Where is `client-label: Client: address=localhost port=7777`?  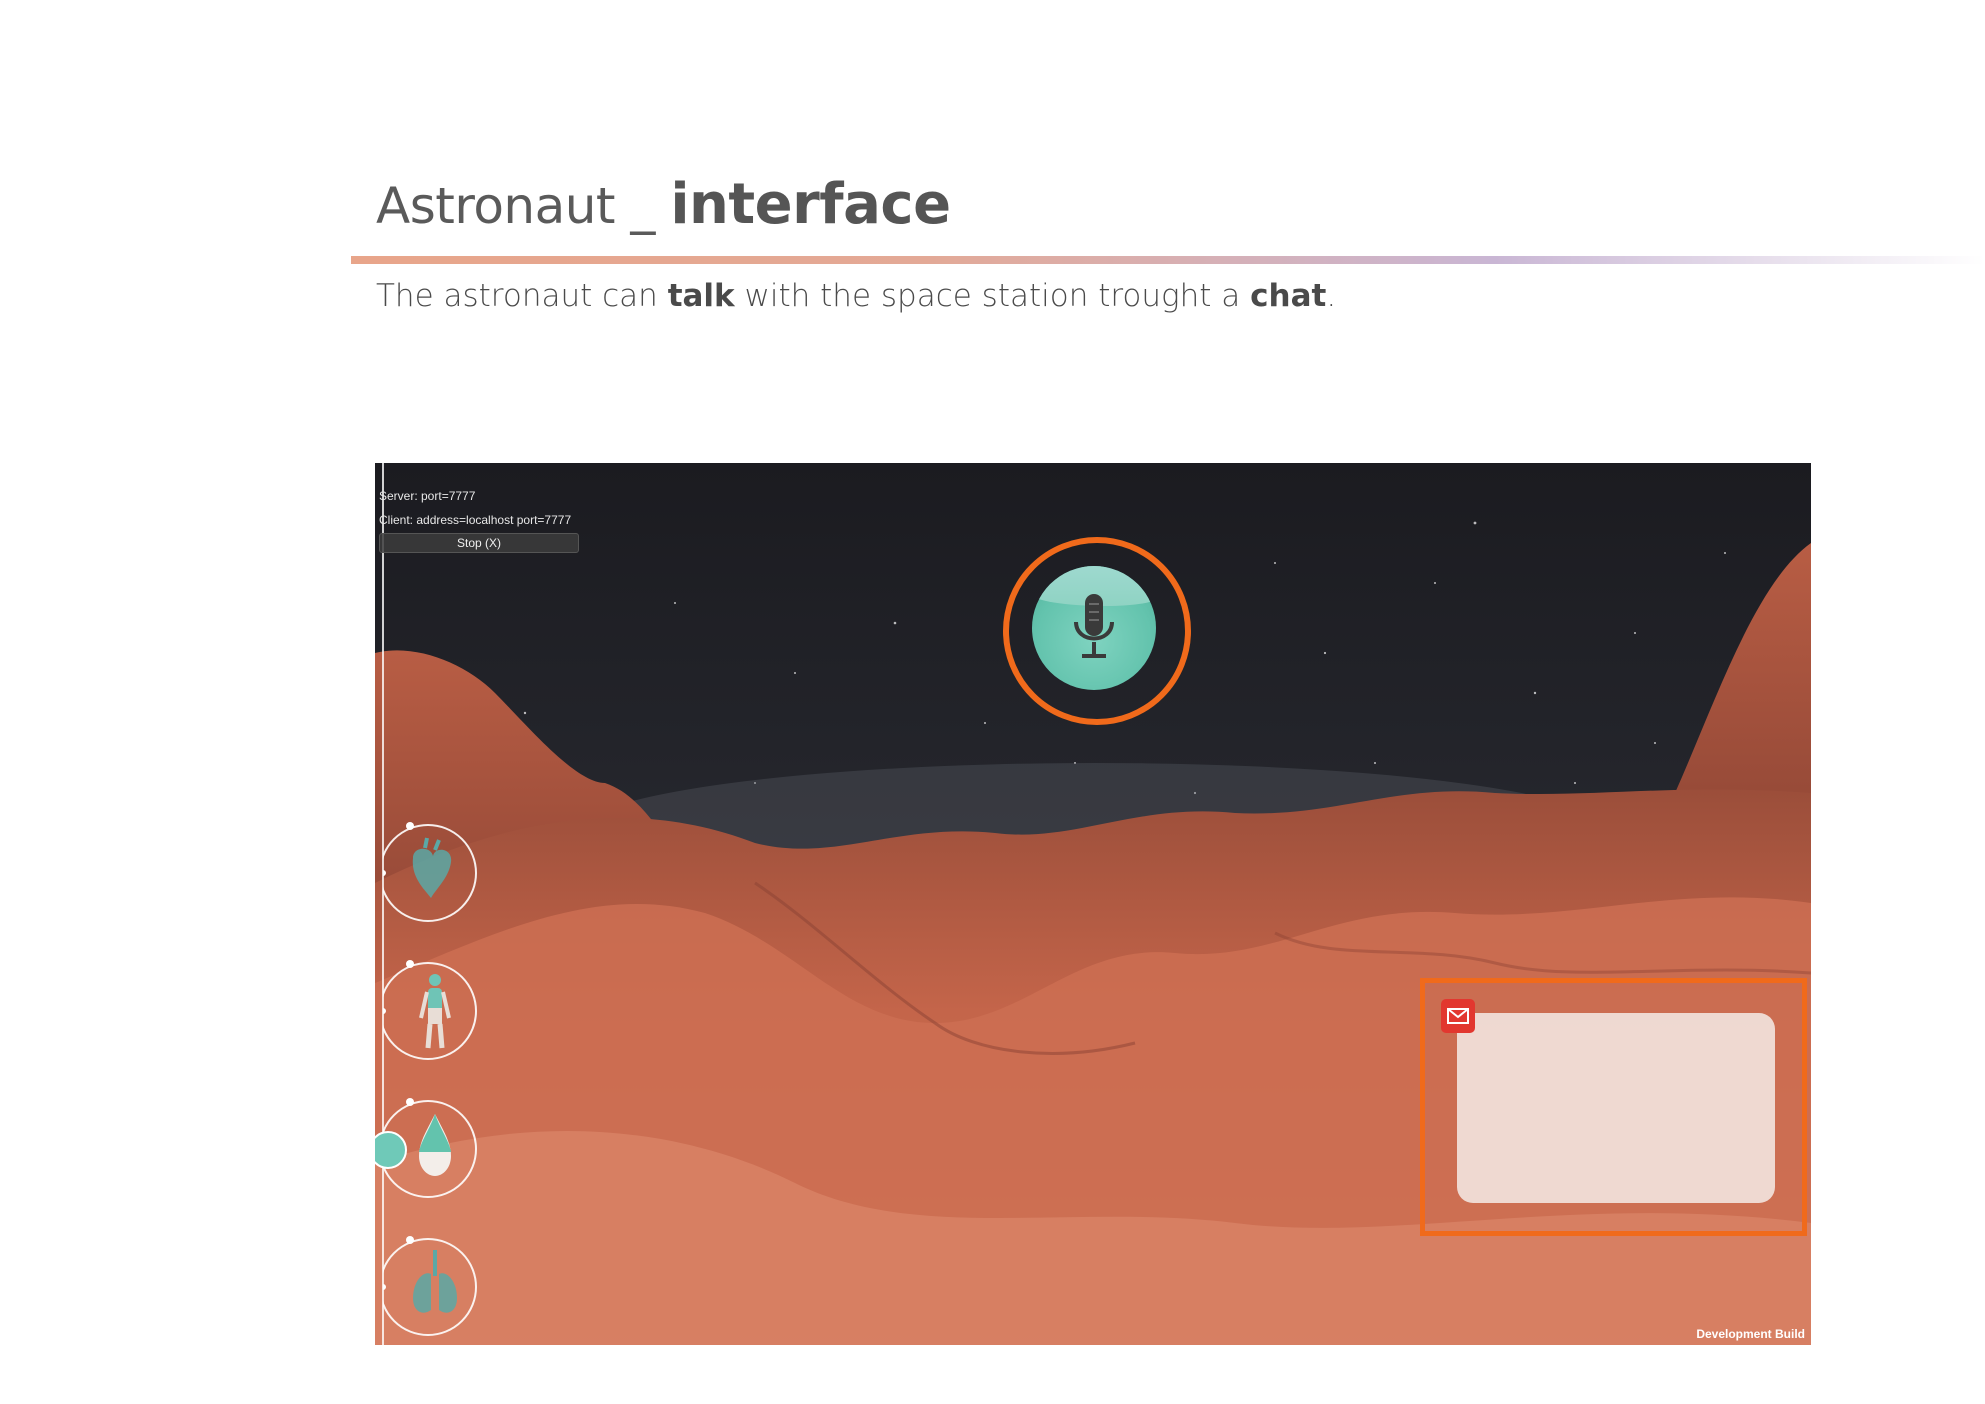
client-label: Client: address=localhost port=7777 is located at coordinates (475, 520).